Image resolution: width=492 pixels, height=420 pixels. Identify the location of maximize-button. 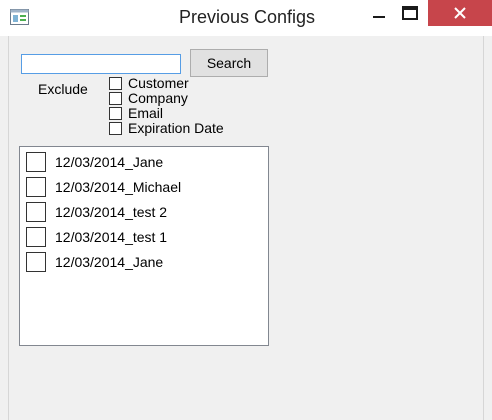
(410, 13).